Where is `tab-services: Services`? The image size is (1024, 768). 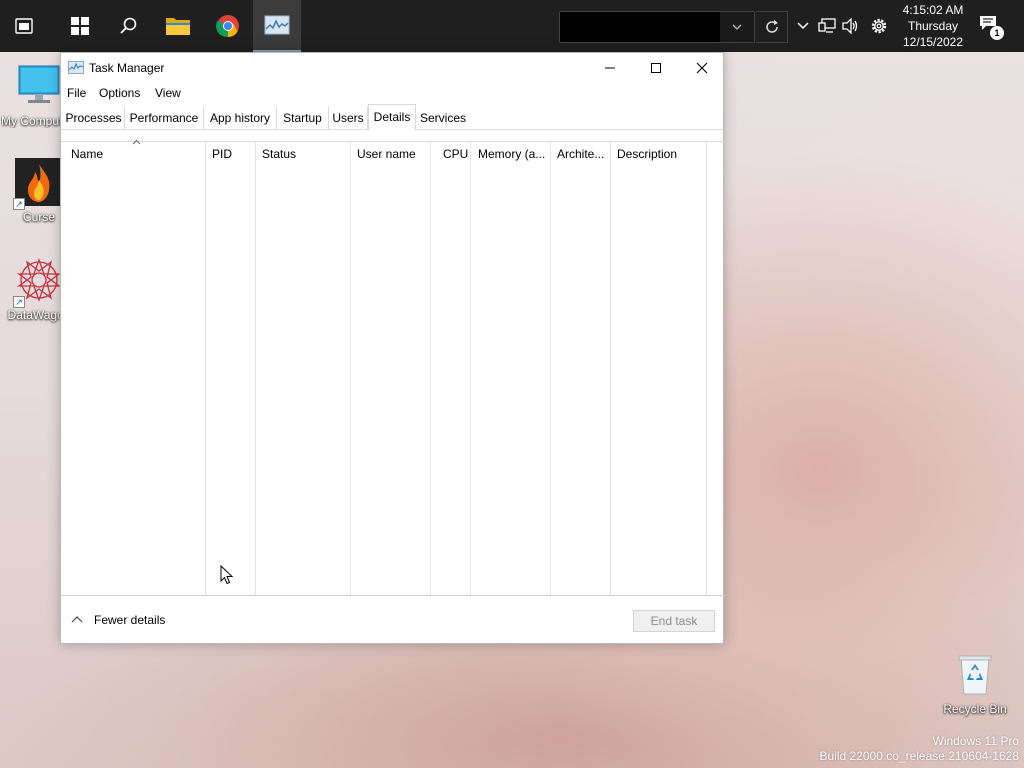
tab-services: Services is located at coordinates (443, 118).